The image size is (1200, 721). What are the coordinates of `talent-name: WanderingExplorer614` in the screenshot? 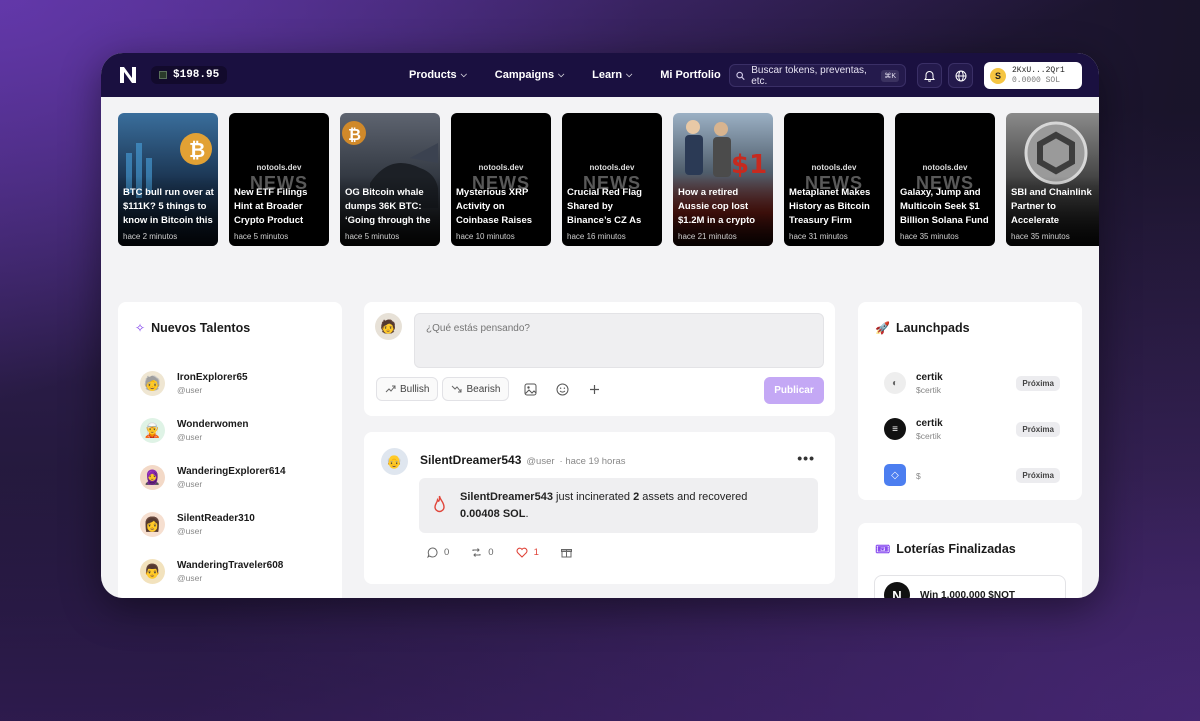 It's located at (231, 471).